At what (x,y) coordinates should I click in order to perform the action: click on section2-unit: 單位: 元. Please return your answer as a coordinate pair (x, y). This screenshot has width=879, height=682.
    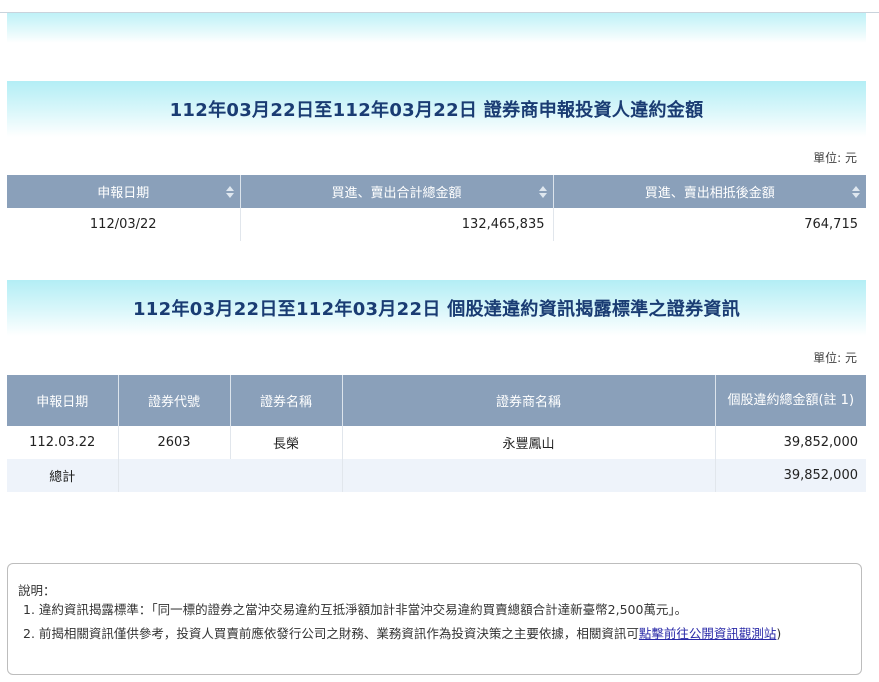
    Looking at the image, I should click on (835, 358).